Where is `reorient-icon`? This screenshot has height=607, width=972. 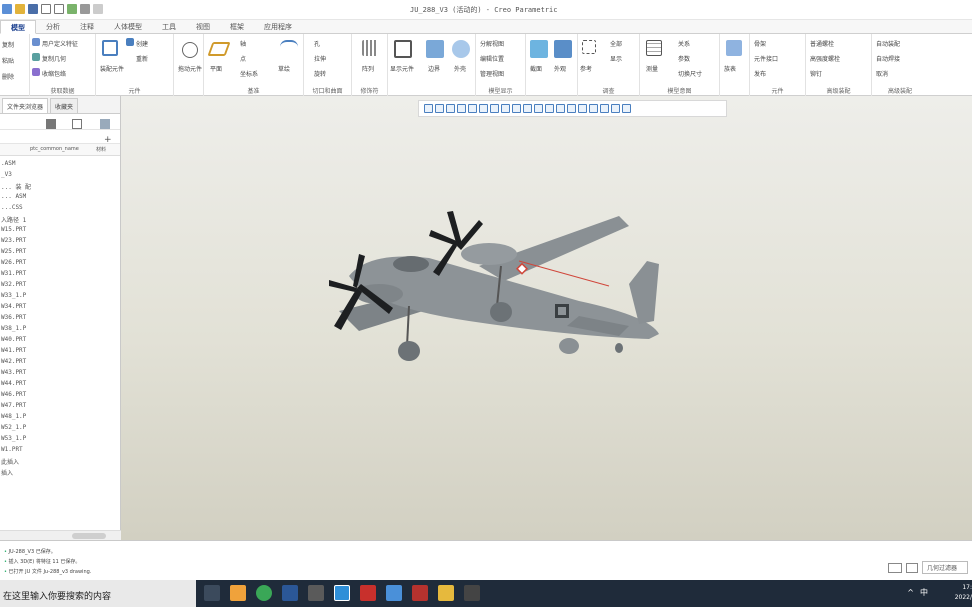 reorient-icon is located at coordinates (593, 108).